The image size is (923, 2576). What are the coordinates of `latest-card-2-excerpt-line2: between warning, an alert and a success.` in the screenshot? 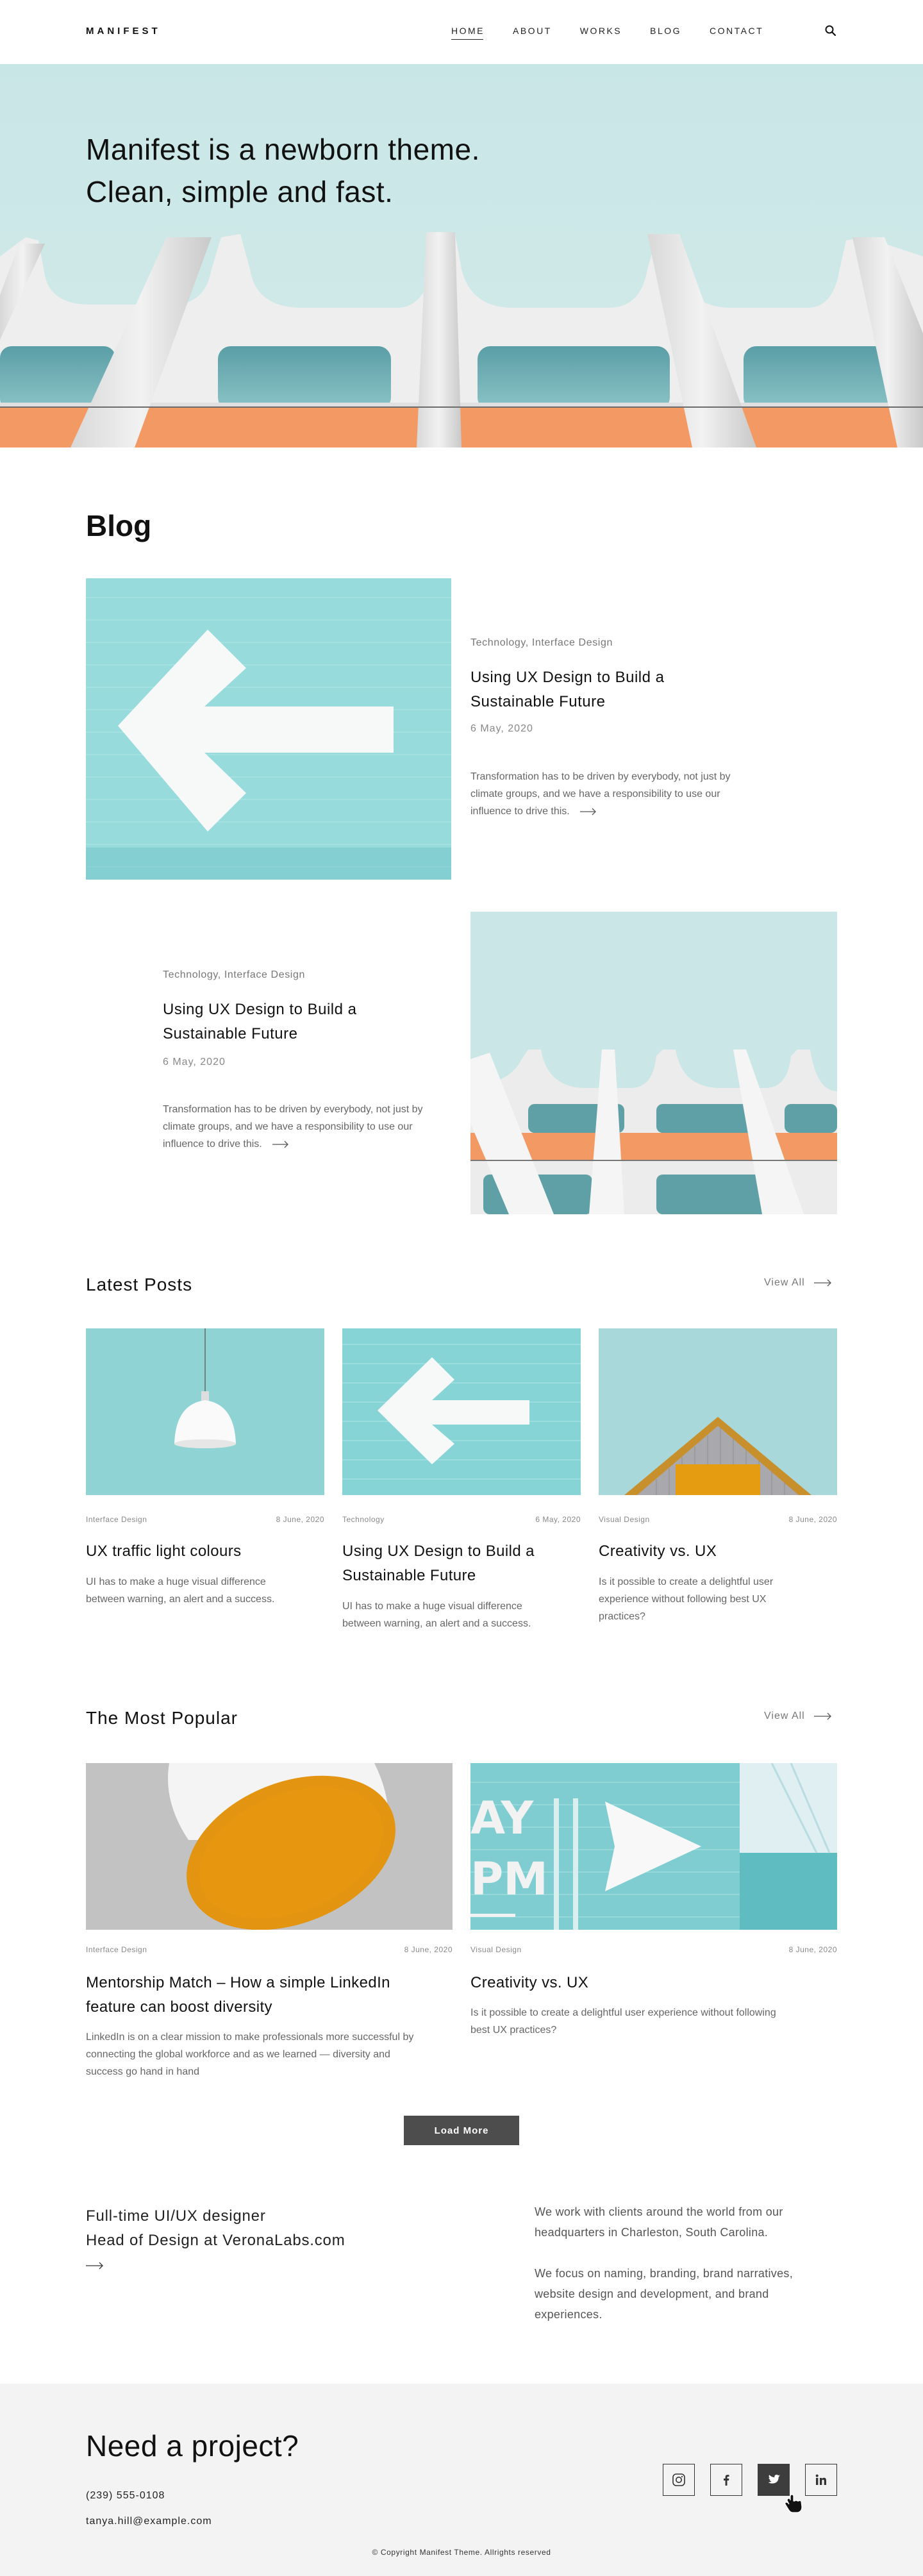 It's located at (437, 1623).